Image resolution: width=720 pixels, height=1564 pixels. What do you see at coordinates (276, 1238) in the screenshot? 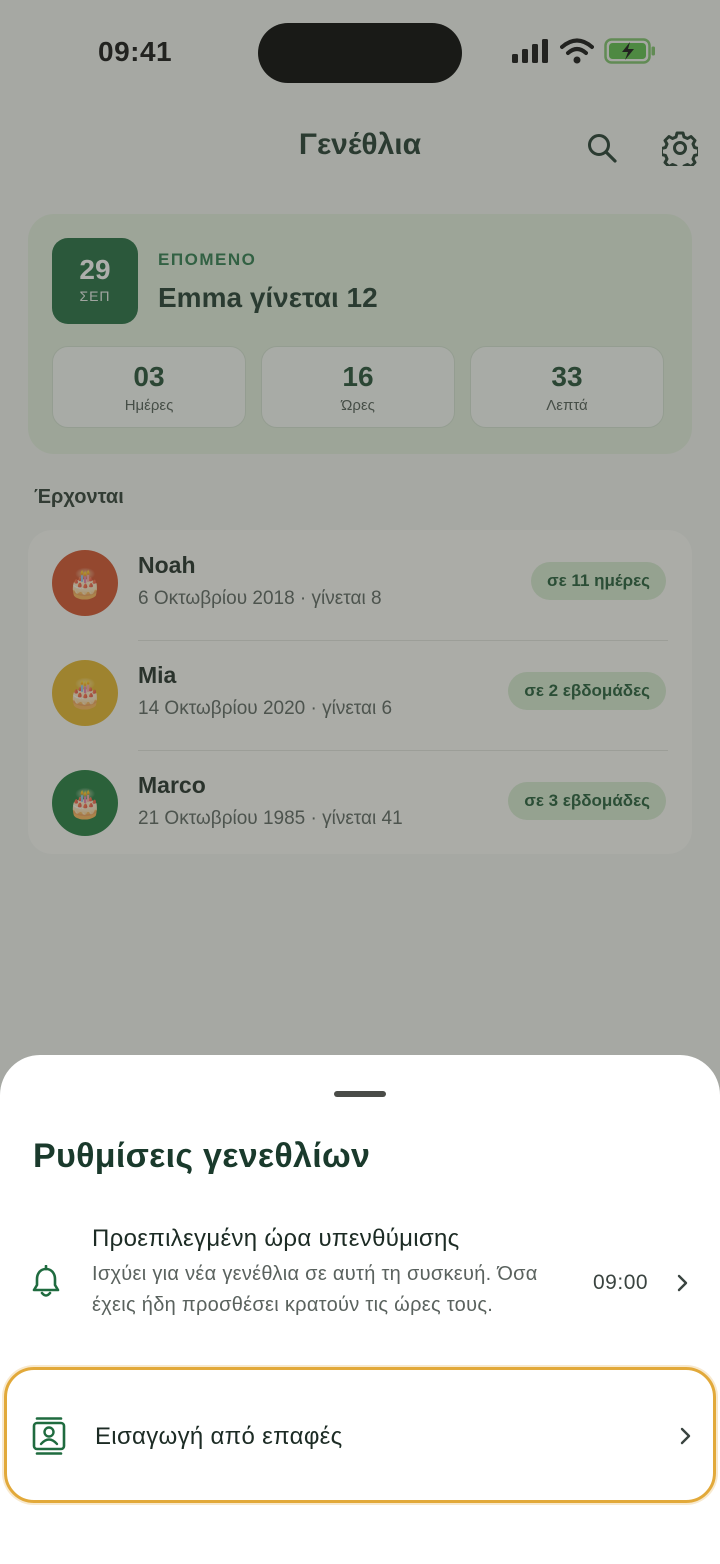
I see `reminder-title: Προεπιλεγμένη ώρα υπενθύμισης` at bounding box center [276, 1238].